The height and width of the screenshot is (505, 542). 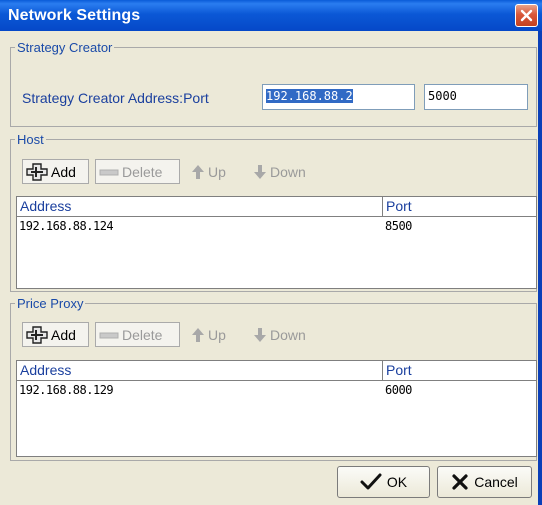 I want to click on host-up-button: Up, so click(x=213, y=171).